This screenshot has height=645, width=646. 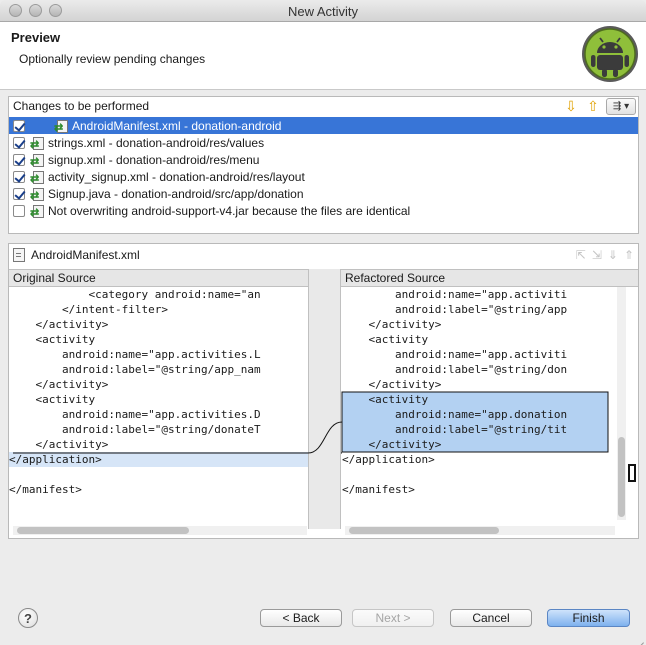 I want to click on diff-overview-marker, so click(x=632, y=473).